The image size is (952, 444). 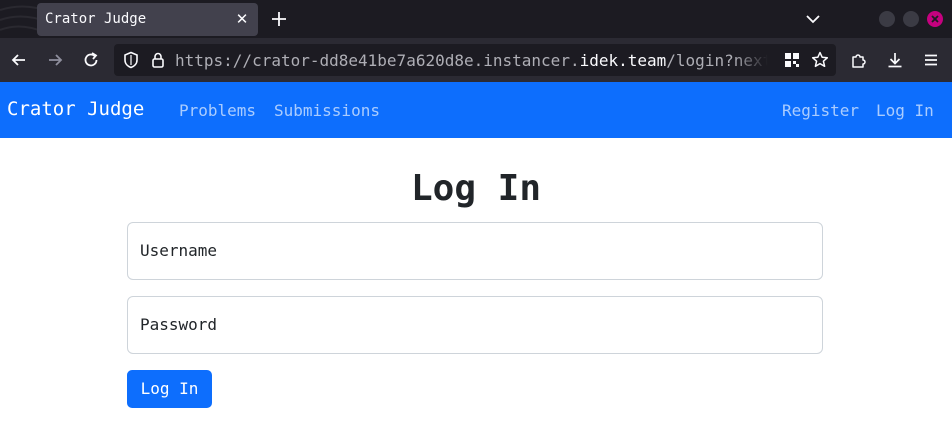 I want to click on password-field: Password, so click(x=475, y=325).